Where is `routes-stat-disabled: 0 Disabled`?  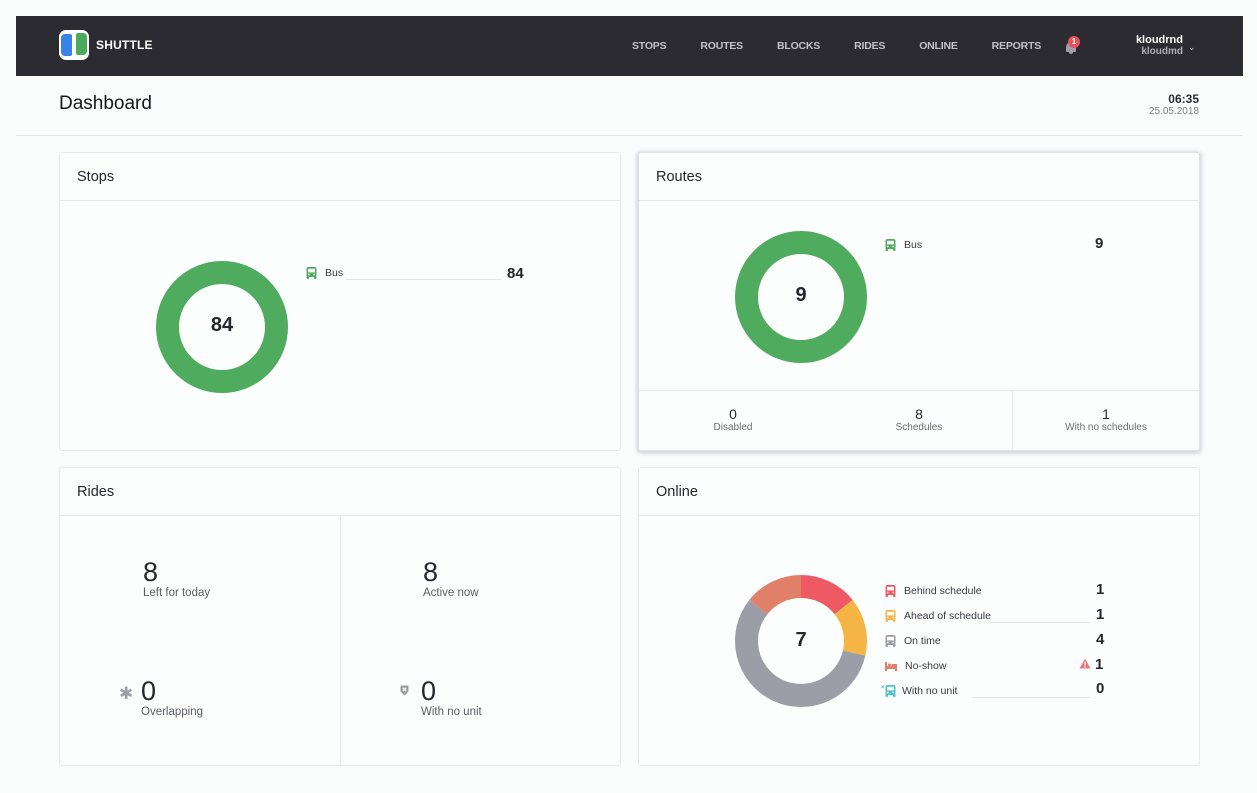 routes-stat-disabled: 0 Disabled is located at coordinates (733, 419).